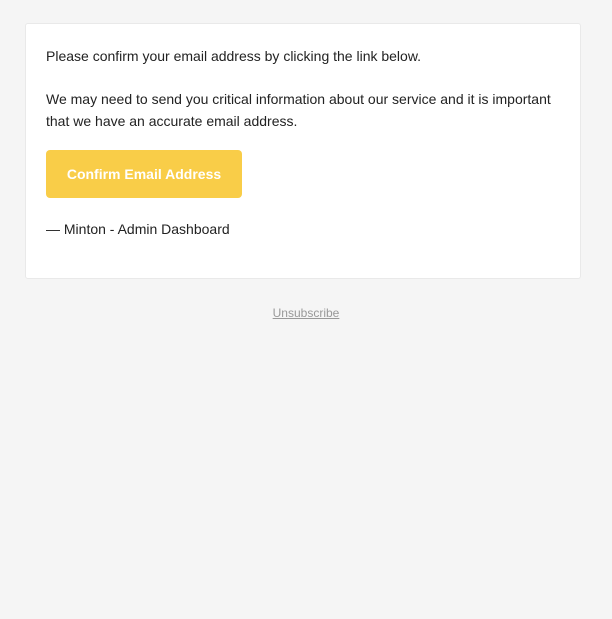 The height and width of the screenshot is (619, 612). I want to click on confirm-email-button: Confirm Email Address, so click(144, 174).